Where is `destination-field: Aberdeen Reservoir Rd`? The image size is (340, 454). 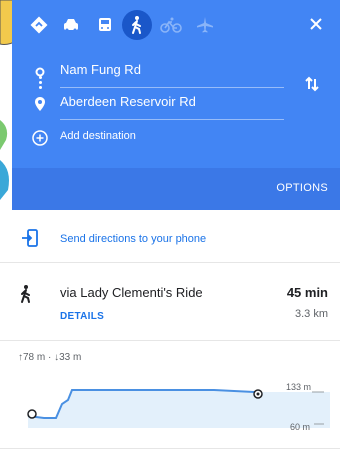 destination-field: Aberdeen Reservoir Rd is located at coordinates (128, 101).